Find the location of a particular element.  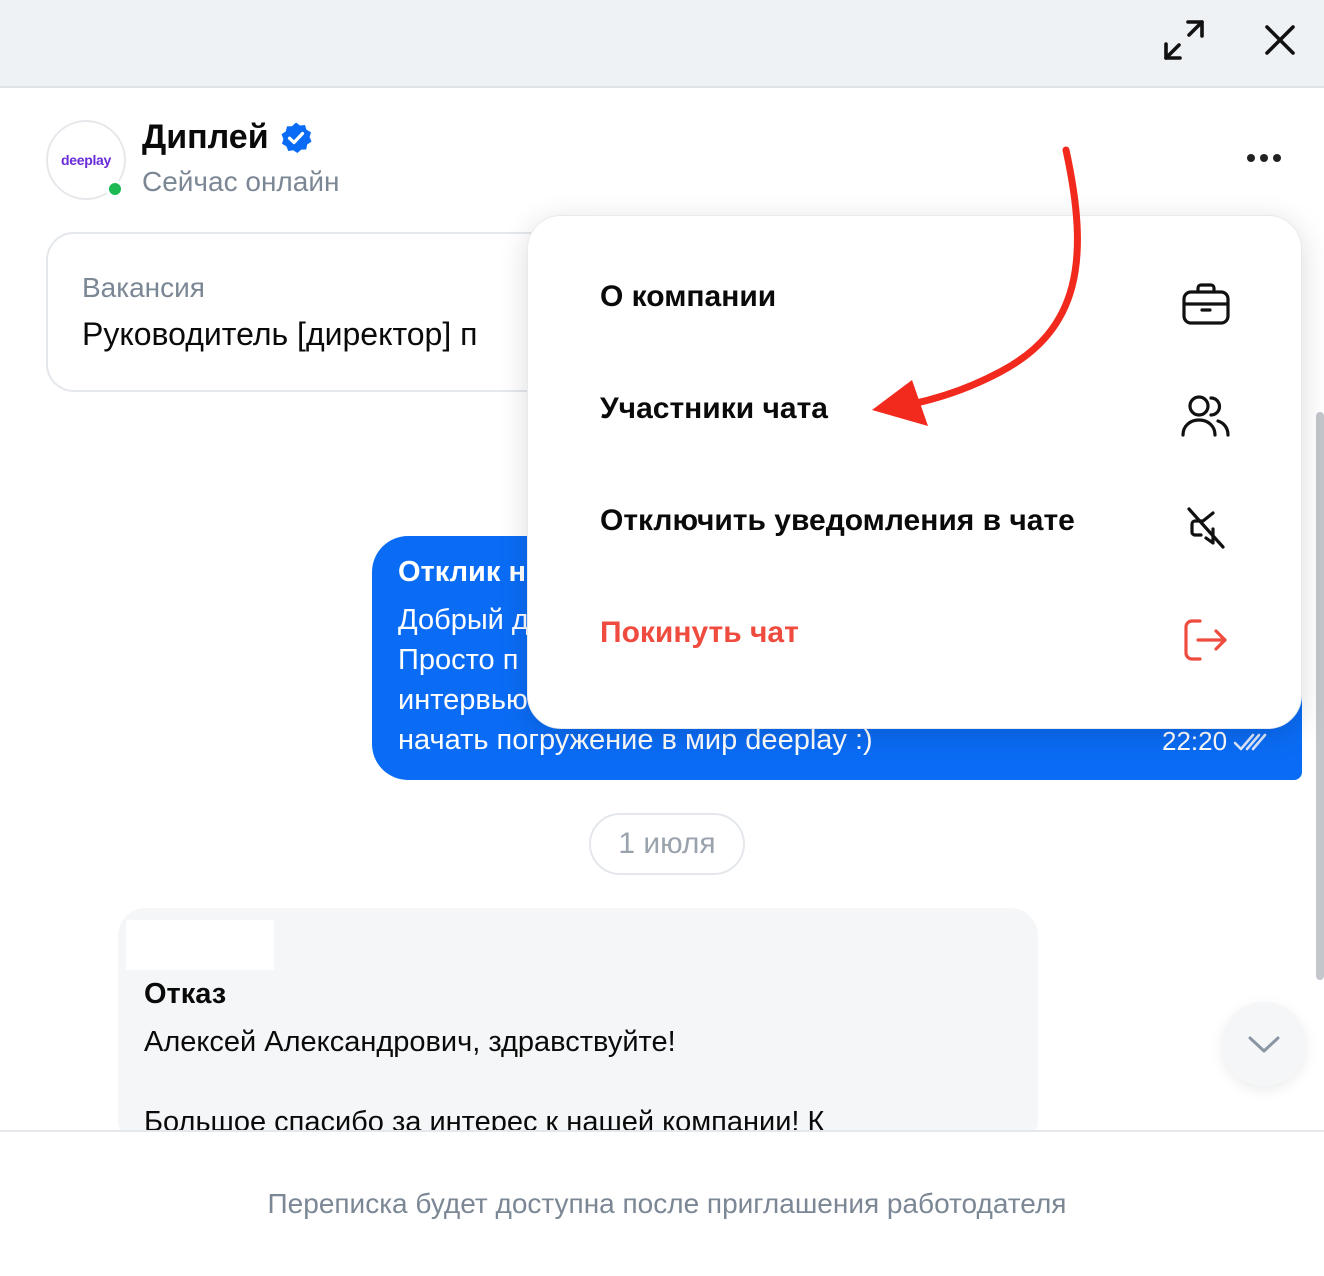

online-status: Сейчас онлайн is located at coordinates (241, 181).